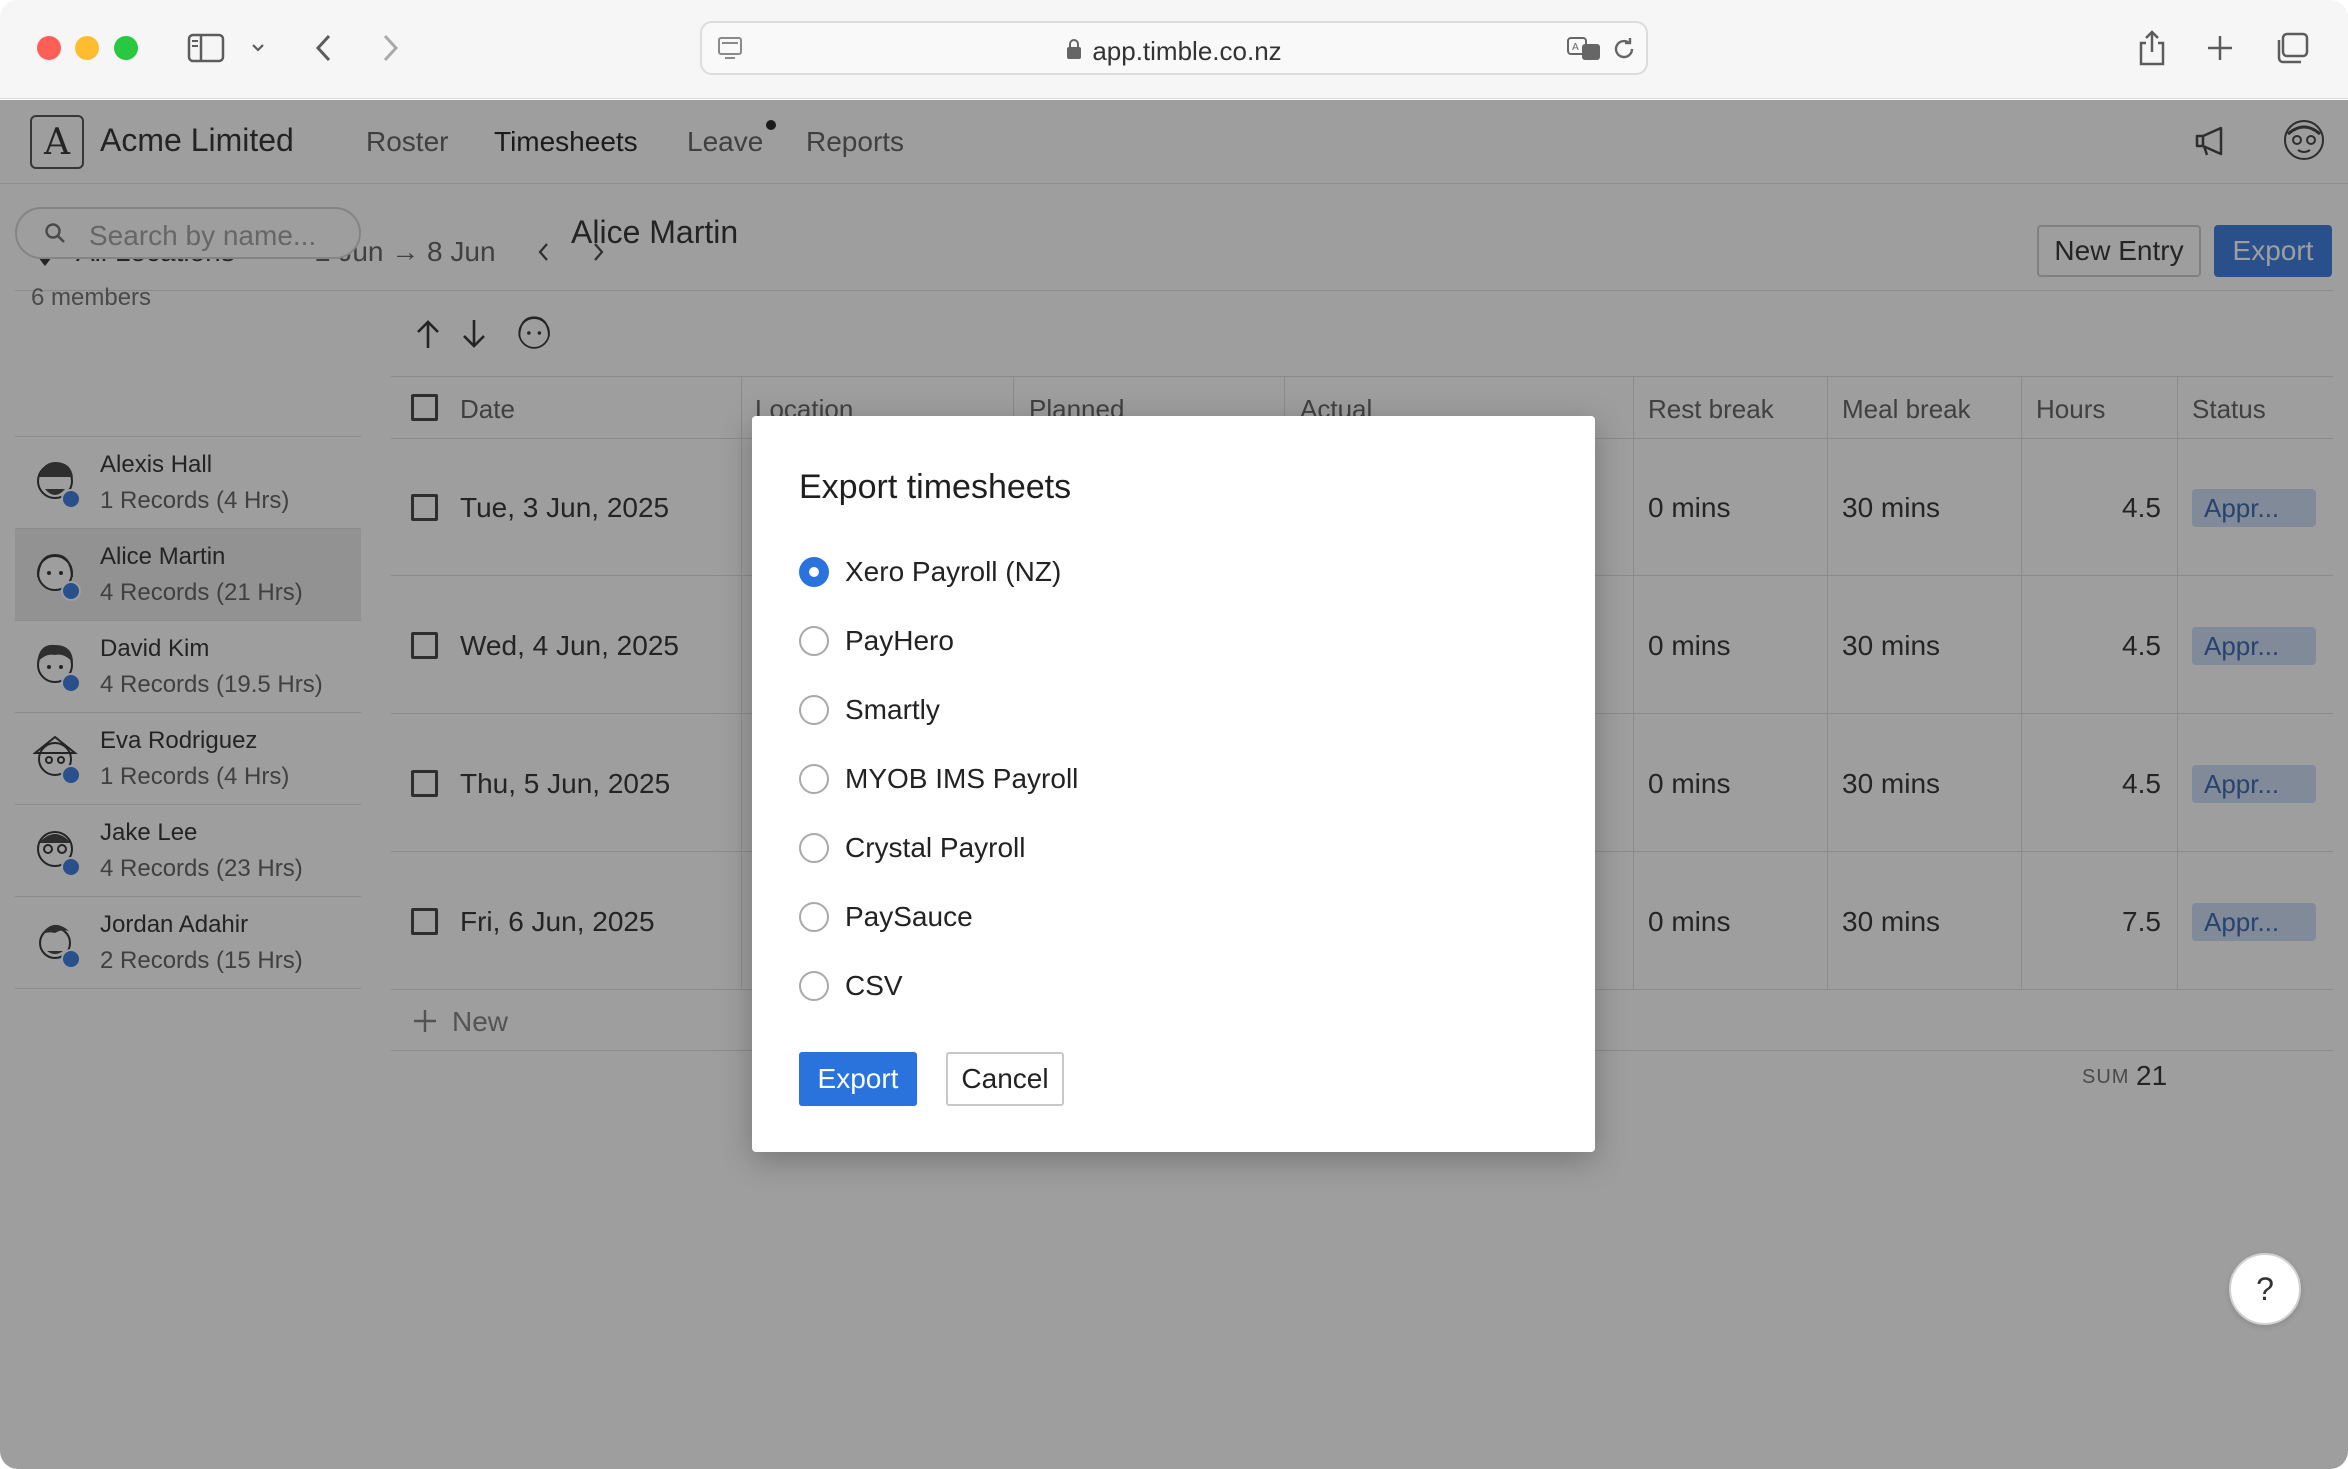 The height and width of the screenshot is (1469, 2348). Describe the element at coordinates (874, 985) in the screenshot. I see `option-label: CSV` at that location.